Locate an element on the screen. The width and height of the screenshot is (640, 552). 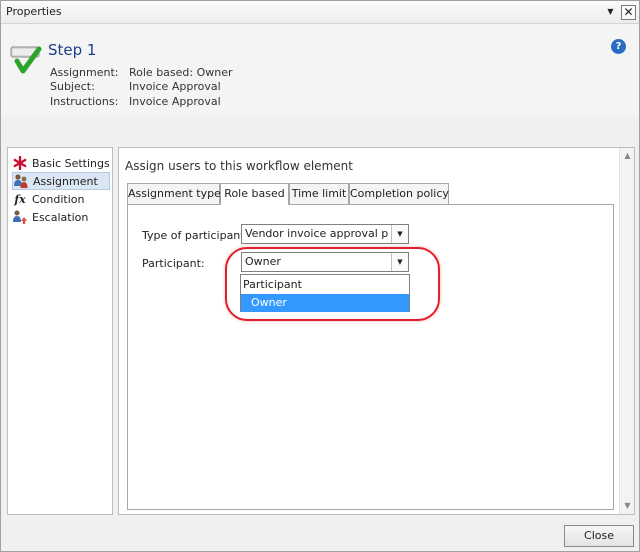
dropdown-option-participant: Participant is located at coordinates (325, 285).